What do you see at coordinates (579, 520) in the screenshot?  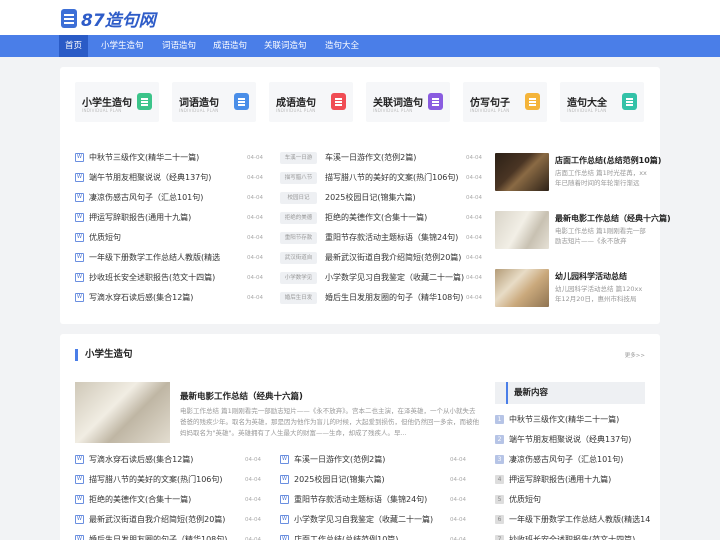 I see `latest-item-title: 一年级下册数学工作总结人教版(精选14` at bounding box center [579, 520].